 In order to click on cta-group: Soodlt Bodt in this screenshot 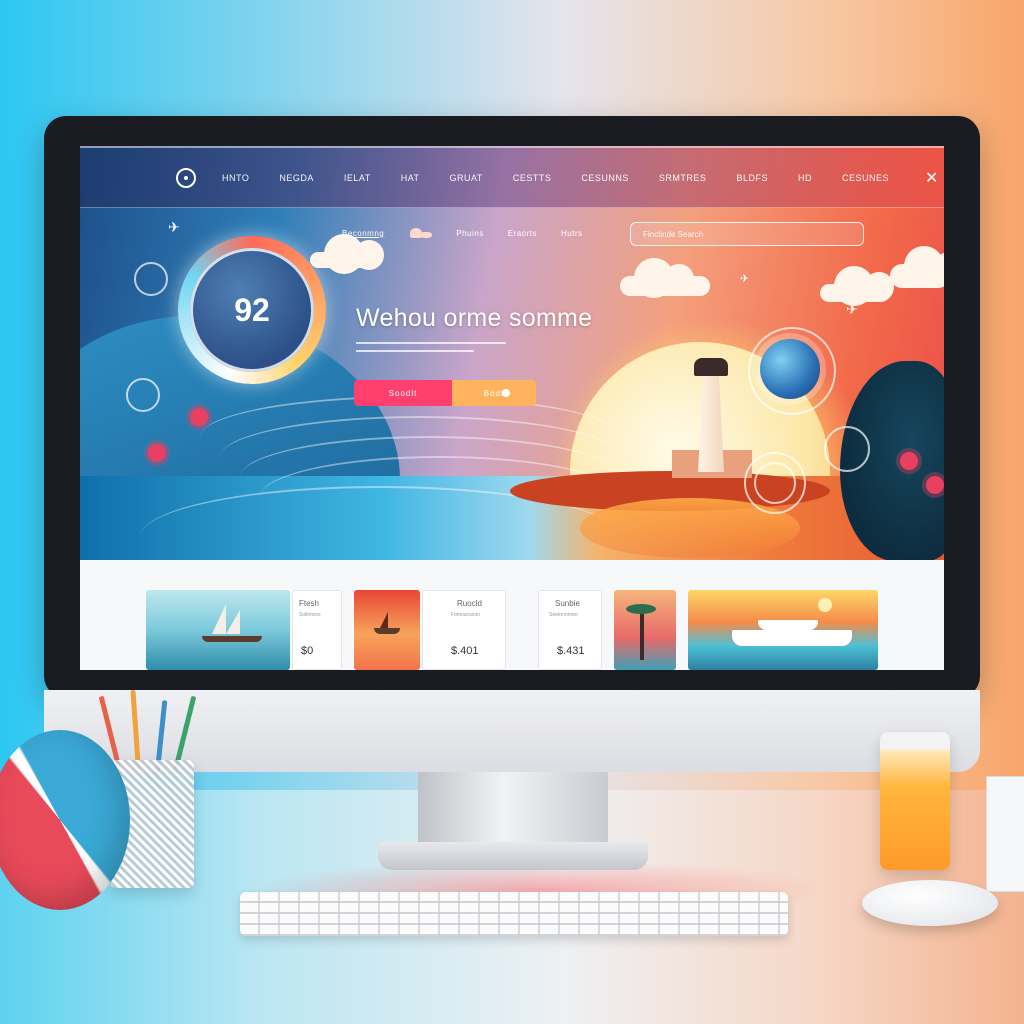, I will do `click(445, 393)`.